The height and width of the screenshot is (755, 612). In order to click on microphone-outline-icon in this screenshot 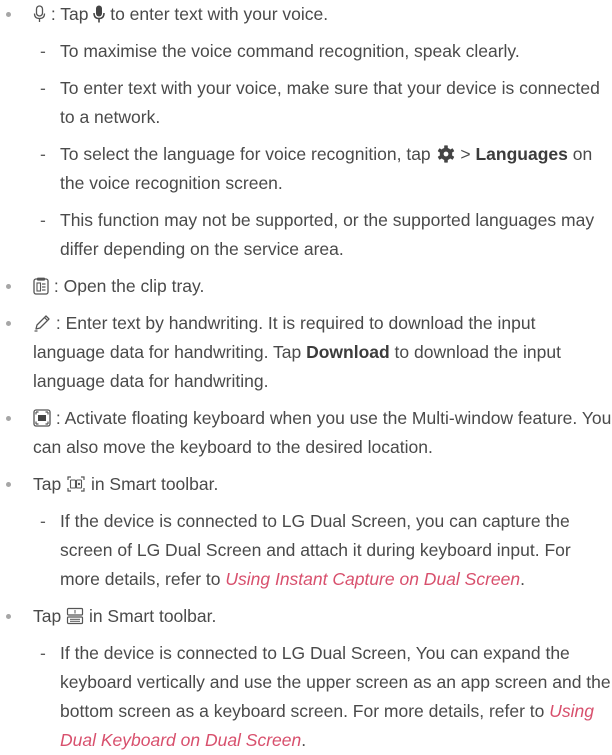, I will do `click(39, 14)`.